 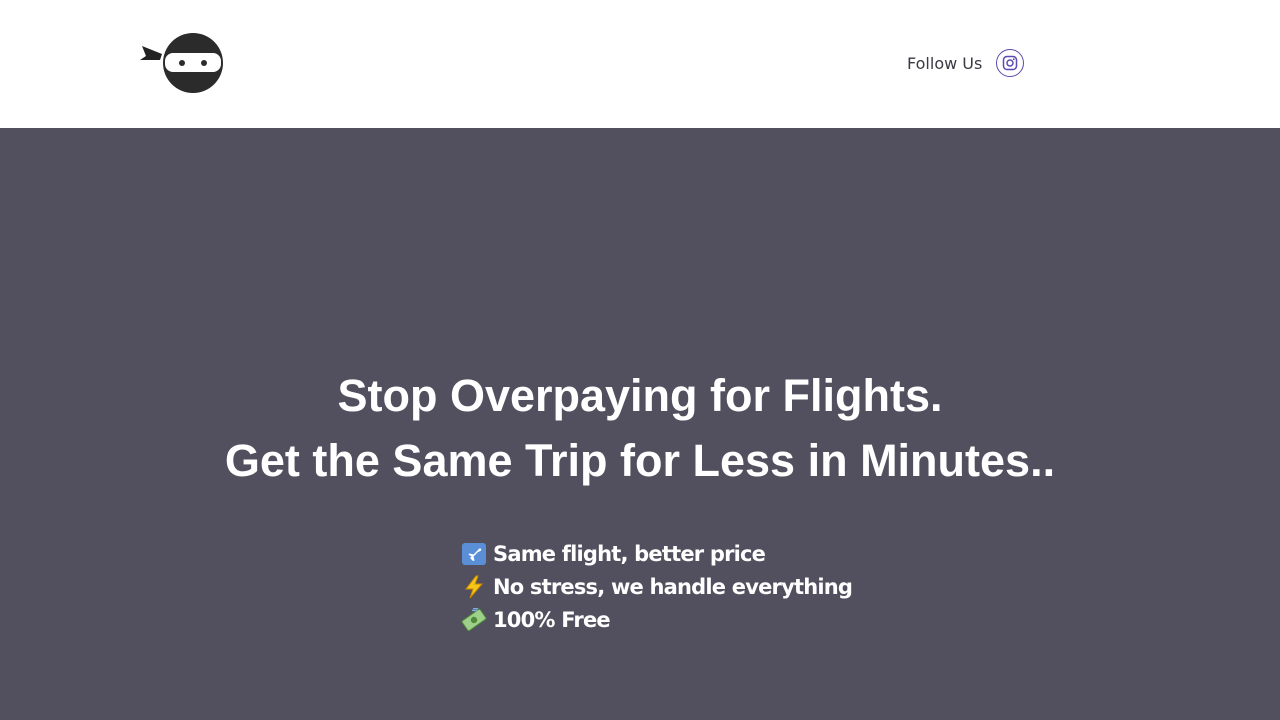 I want to click on ninja-logo-icon, so click(x=182, y=63).